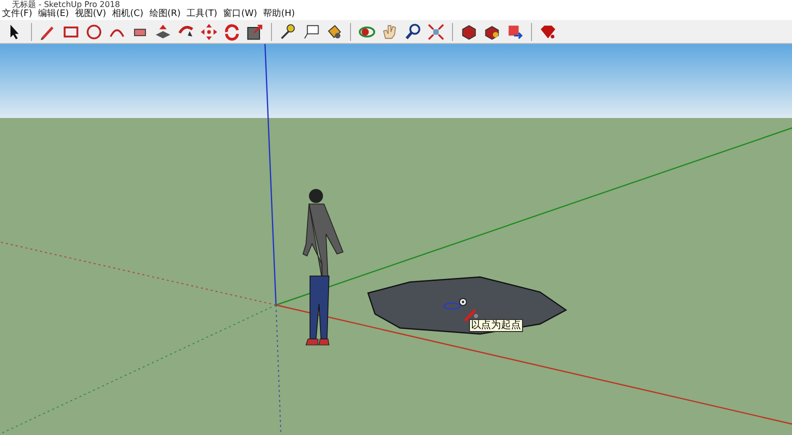 The height and width of the screenshot is (435, 792). Describe the element at coordinates (53, 14) in the screenshot. I see `menu-item: 编辑(E)` at that location.